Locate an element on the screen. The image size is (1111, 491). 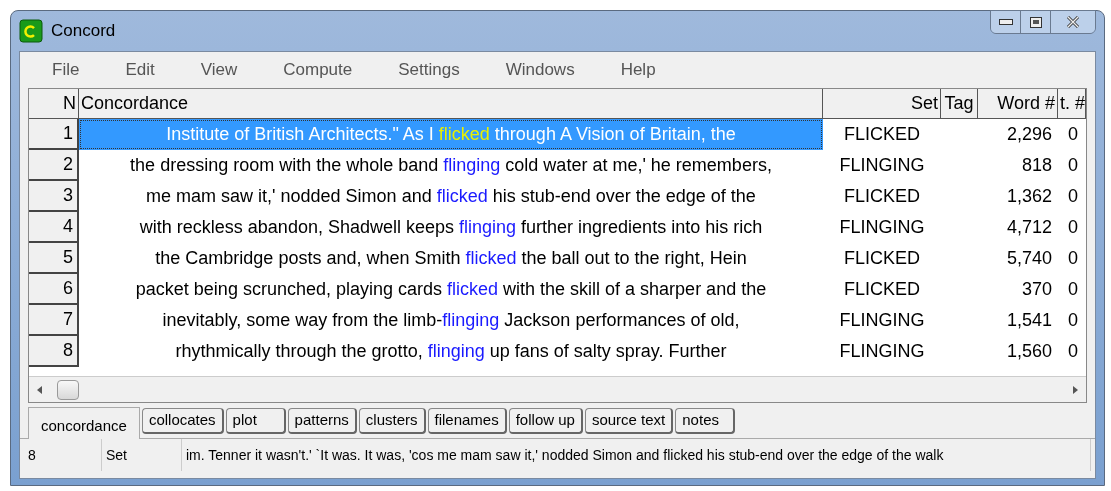
column-header: Word # is located at coordinates (1018, 103).